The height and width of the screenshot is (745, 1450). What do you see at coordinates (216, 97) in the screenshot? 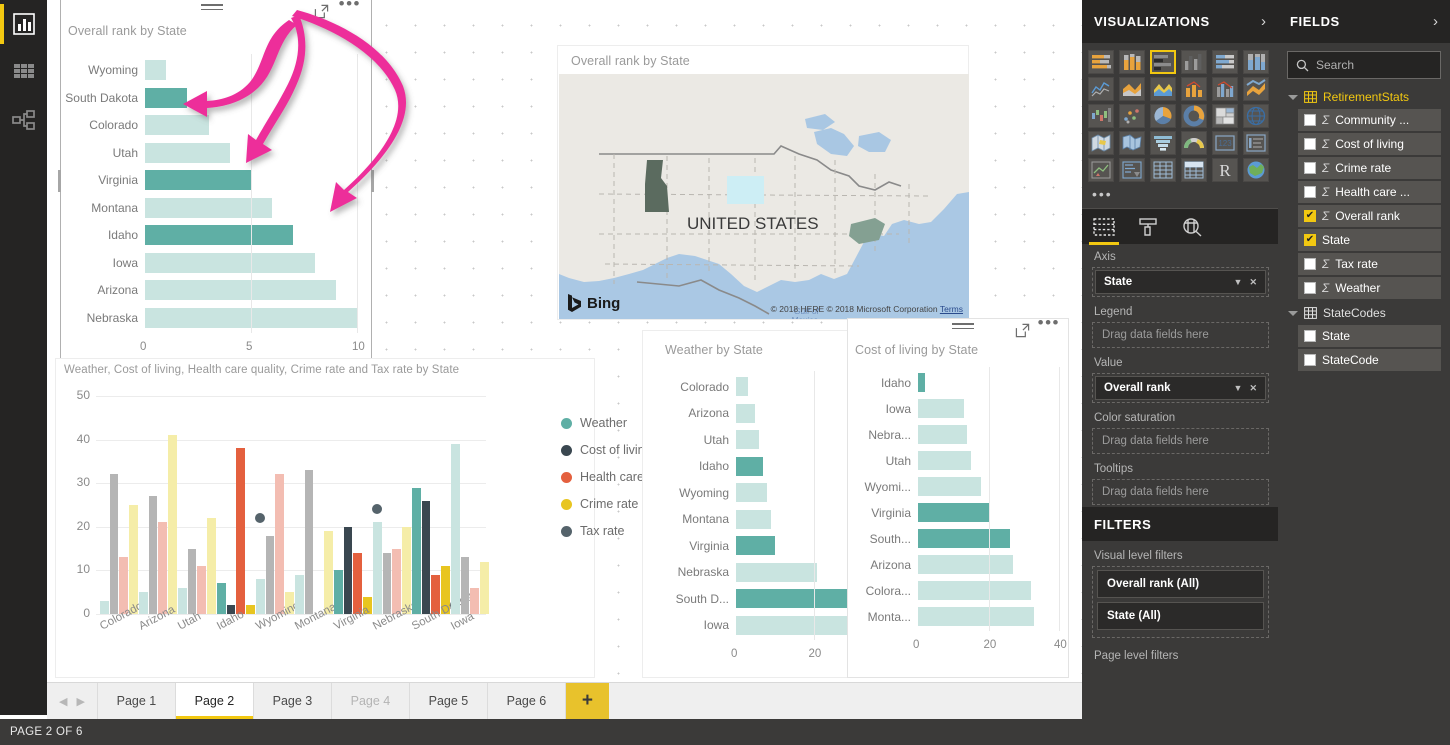
I see `bar-row: South Dakota` at bounding box center [216, 97].